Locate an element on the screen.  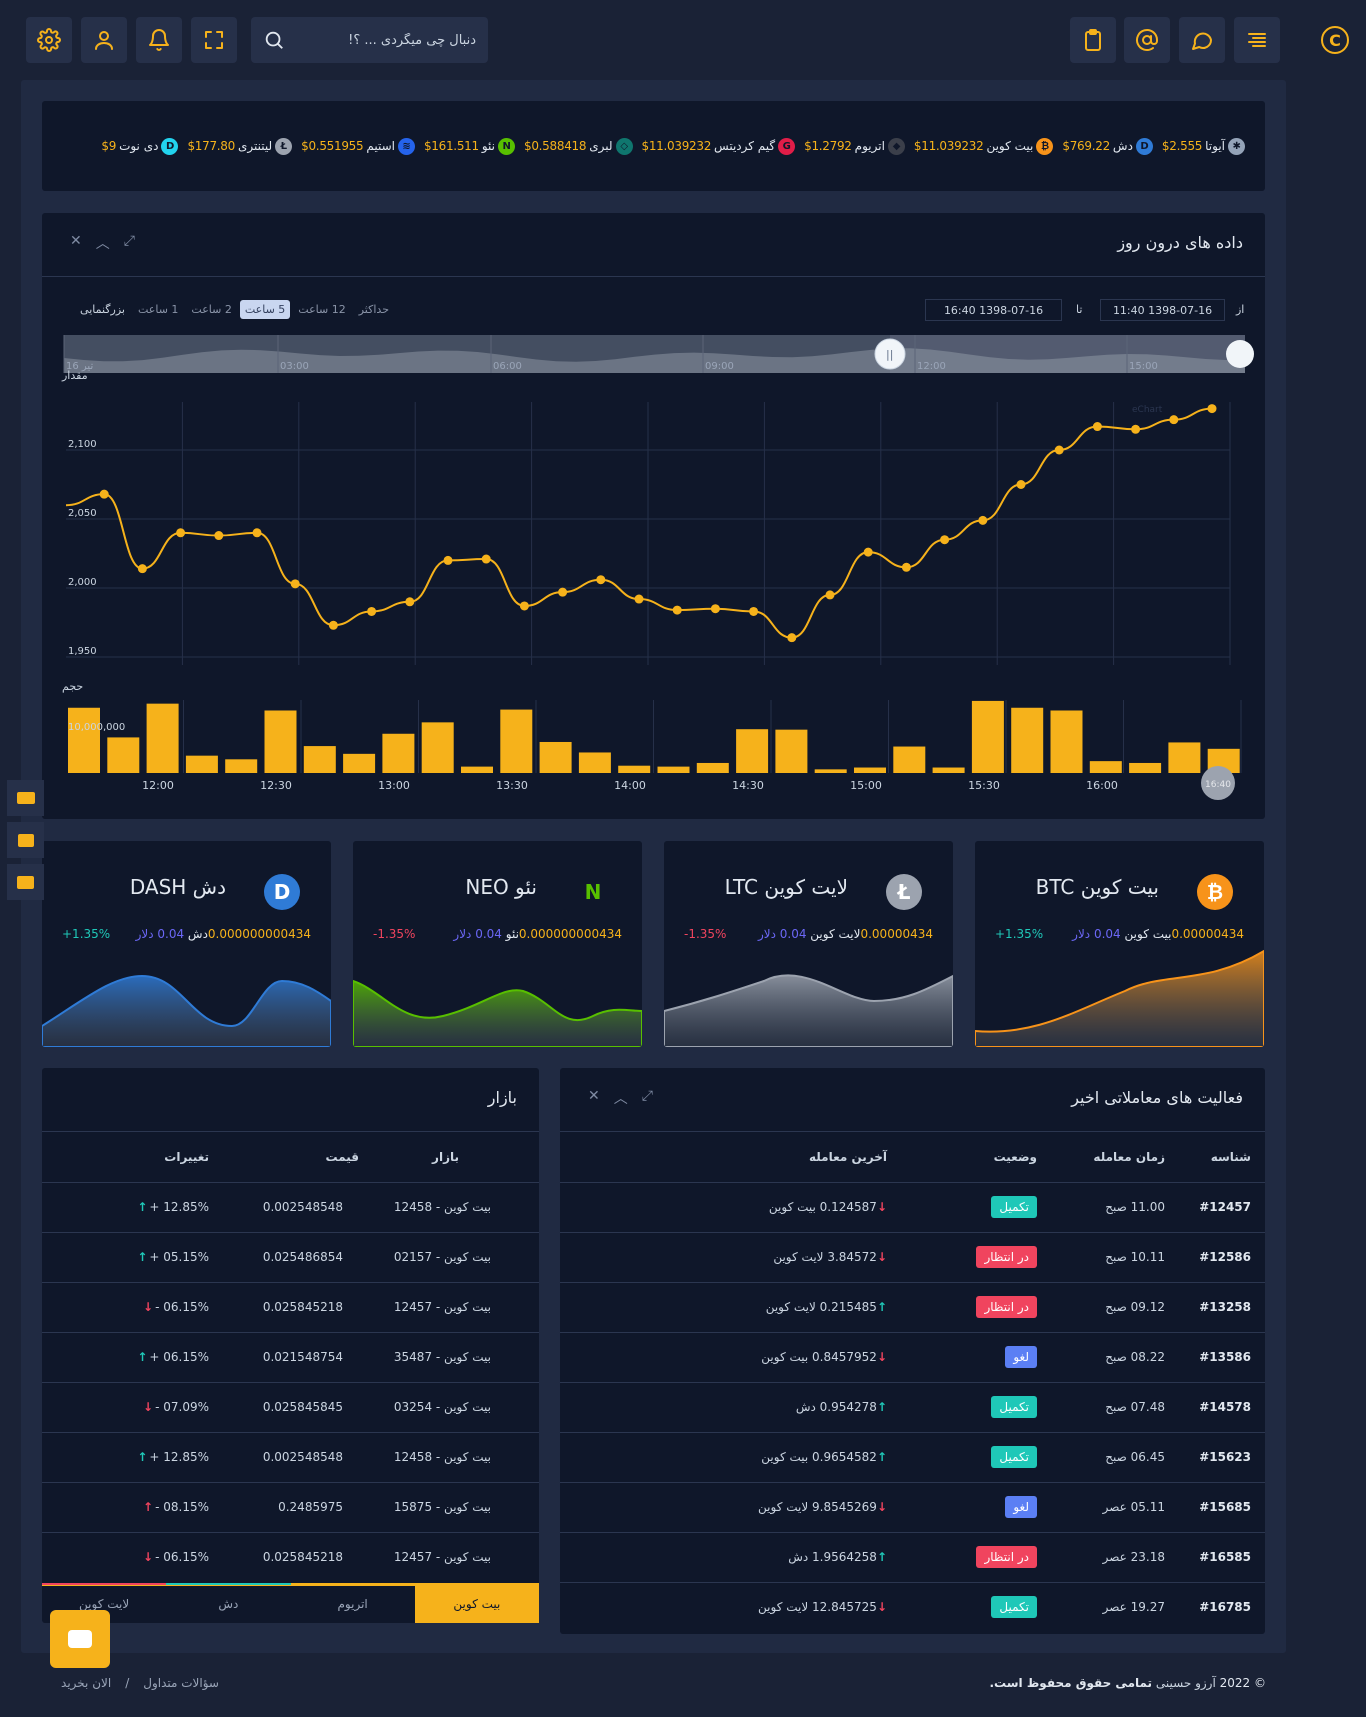
activity-row: #15623 06.45 صبح تکمیل ↑0.9654582 بیت کوین is located at coordinates (912, 1456).